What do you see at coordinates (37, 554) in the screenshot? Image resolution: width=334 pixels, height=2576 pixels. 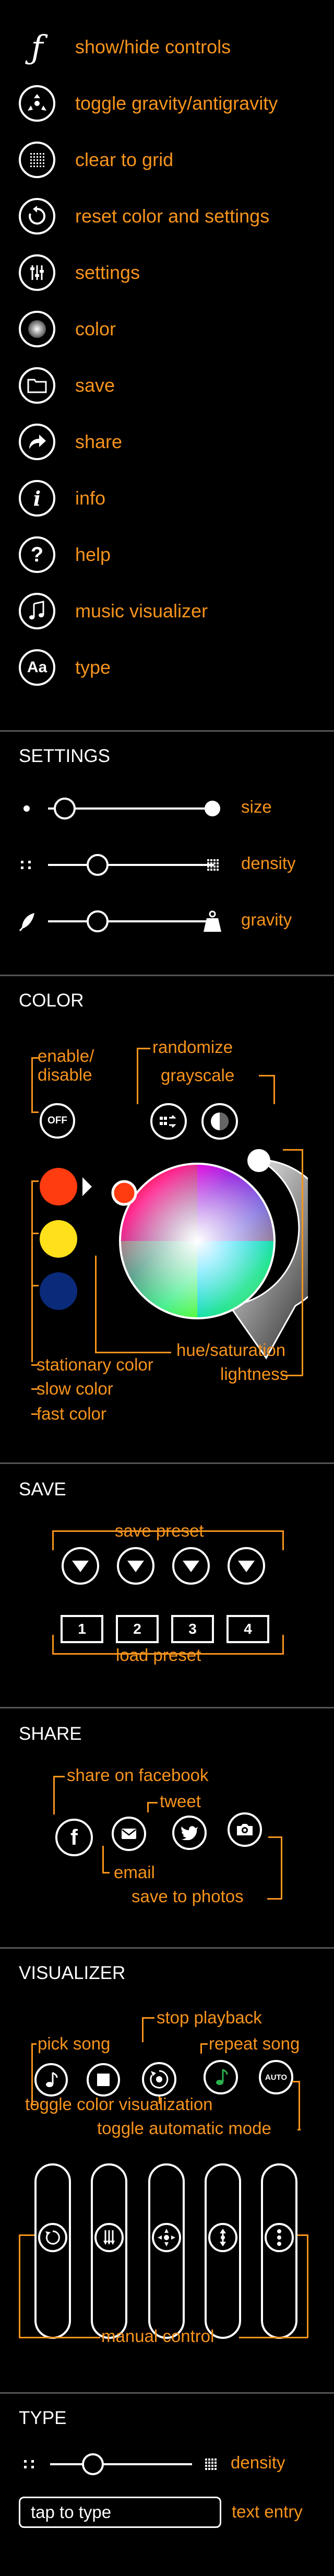 I see `help-icon-glyph: ?` at bounding box center [37, 554].